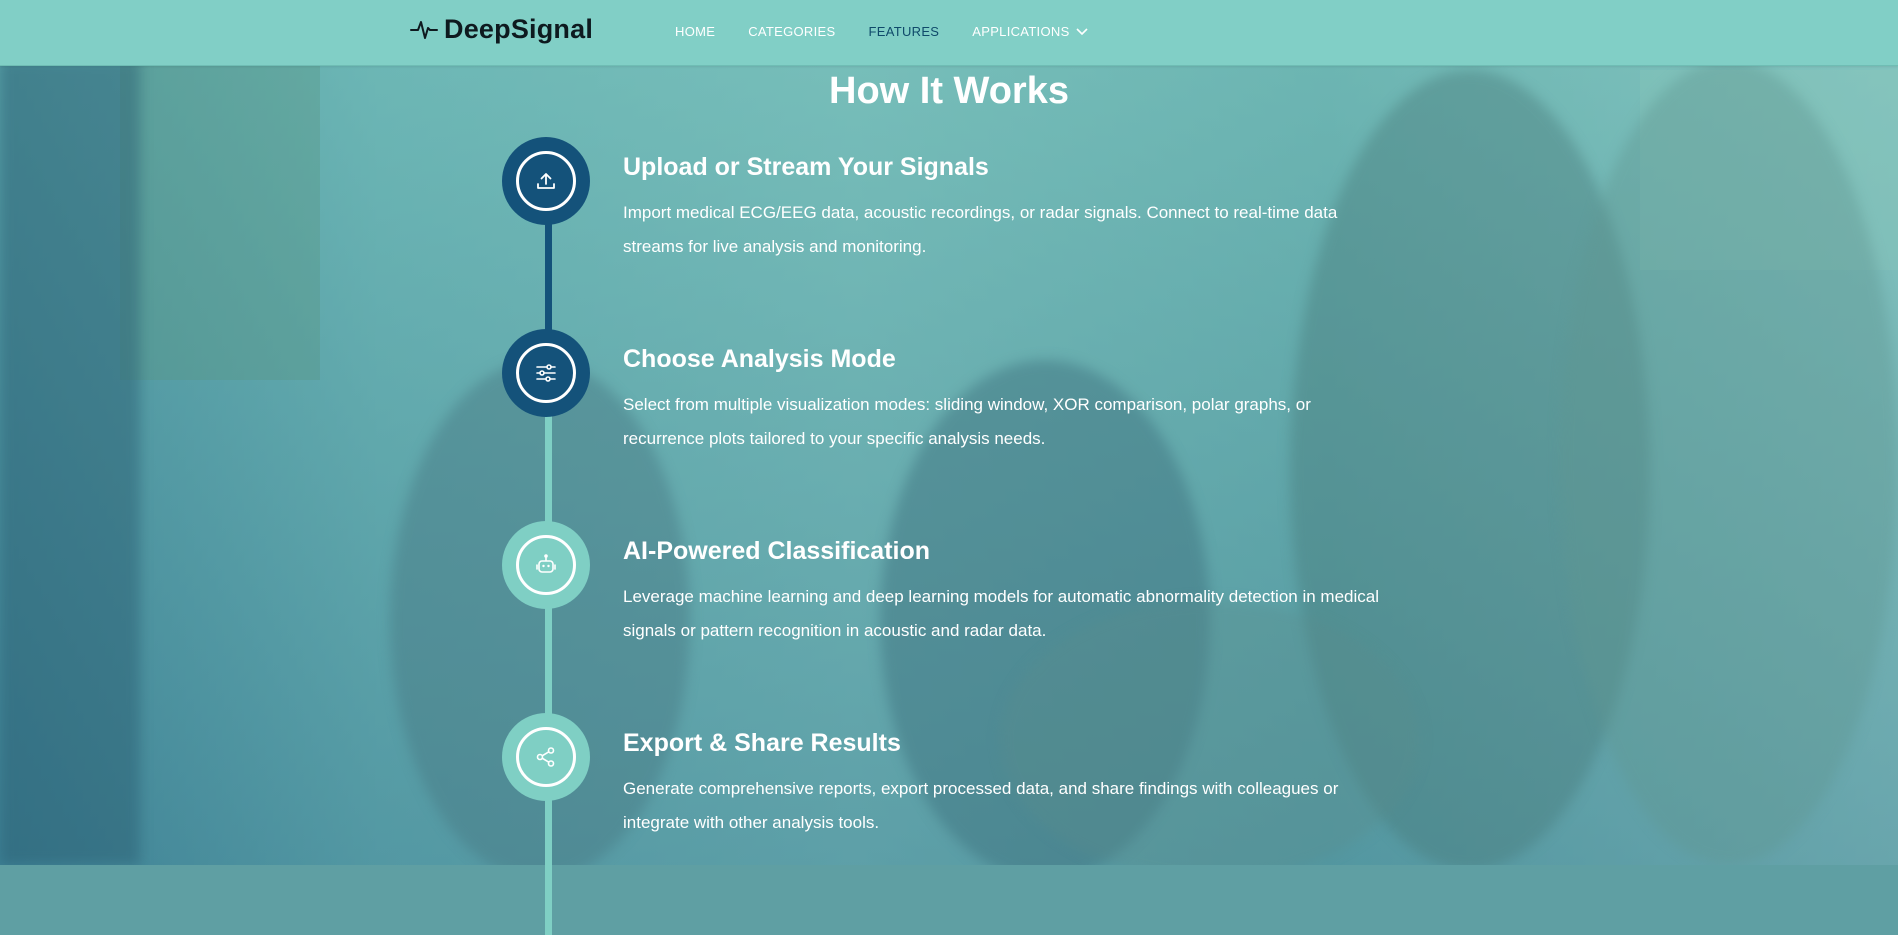  I want to click on main-nav: HOME CATEGORIES FEATURES APPLICATIONS, so click(881, 31).